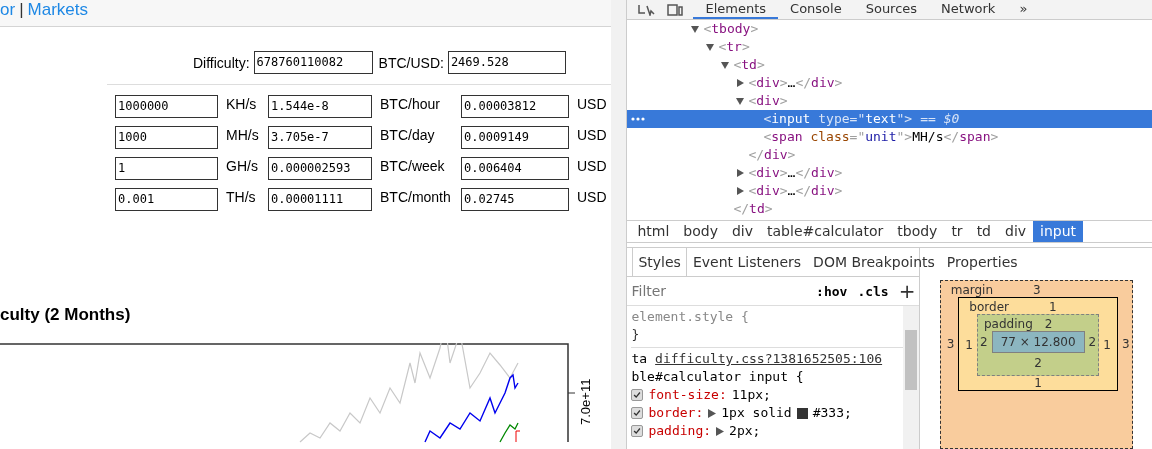 This screenshot has height=449, width=1152. Describe the element at coordinates (676, 413) in the screenshot. I see `css-property-name: border:` at that location.